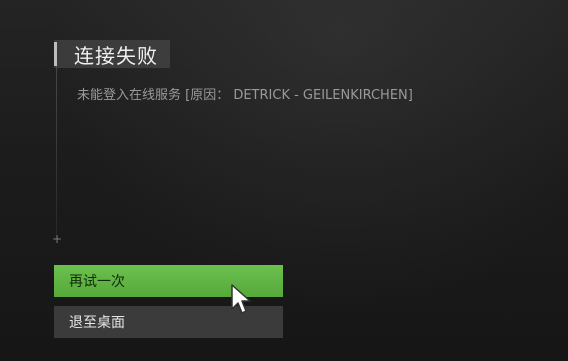 Image resolution: width=568 pixels, height=361 pixels. Describe the element at coordinates (97, 323) in the screenshot. I see `exit-button-label: 退至桌面` at that location.